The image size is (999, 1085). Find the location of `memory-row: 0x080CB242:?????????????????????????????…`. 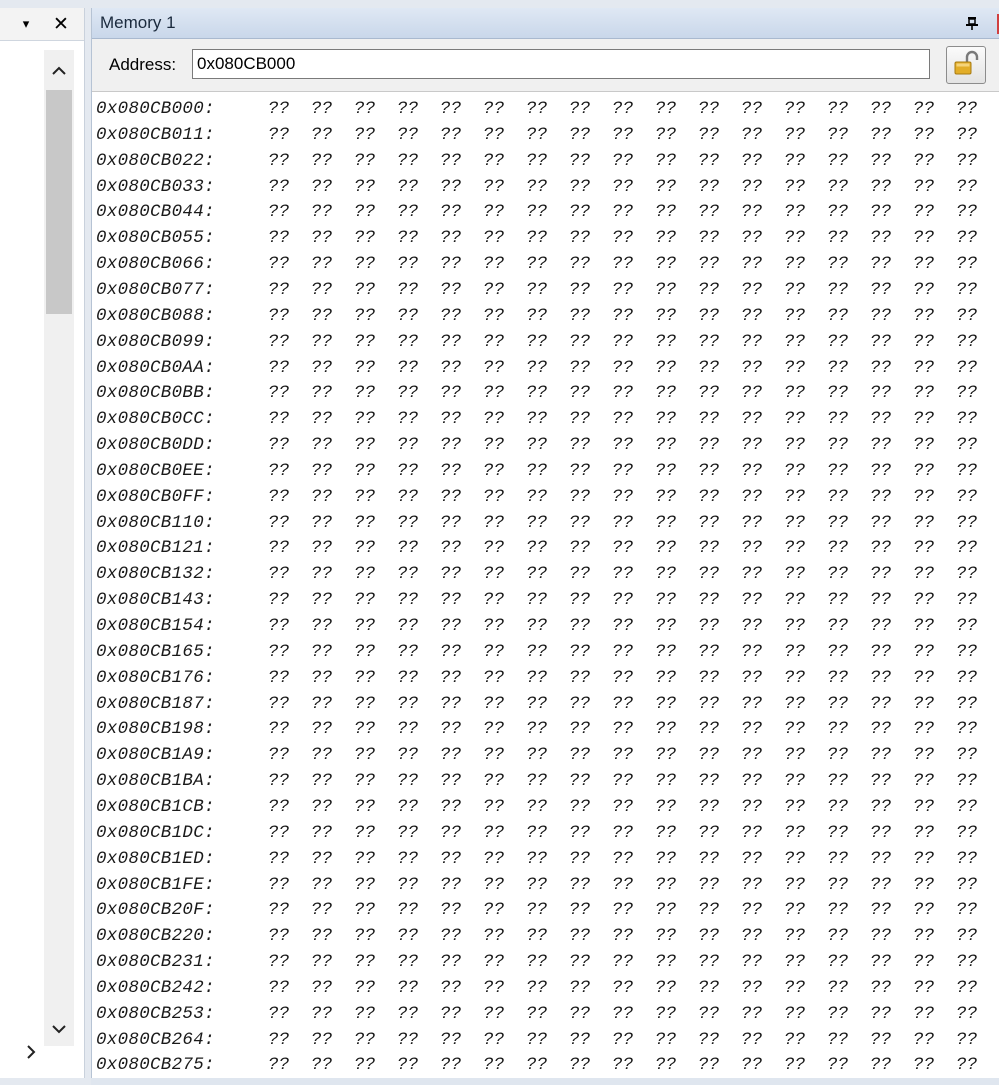

memory-row: 0x080CB242:?????????????????????????????… is located at coordinates (546, 990).